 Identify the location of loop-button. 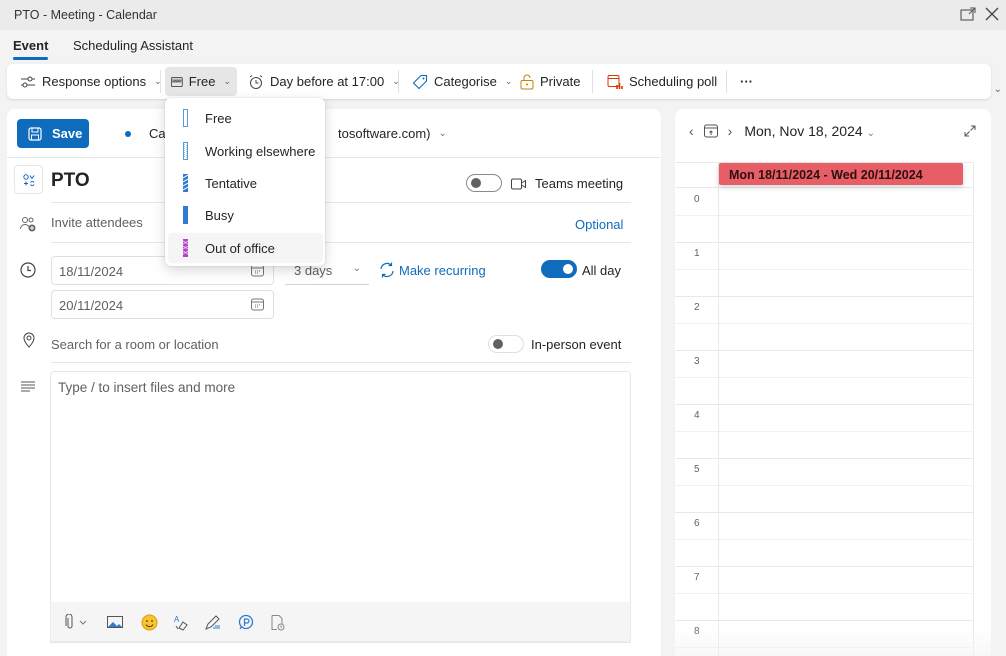
(245, 622).